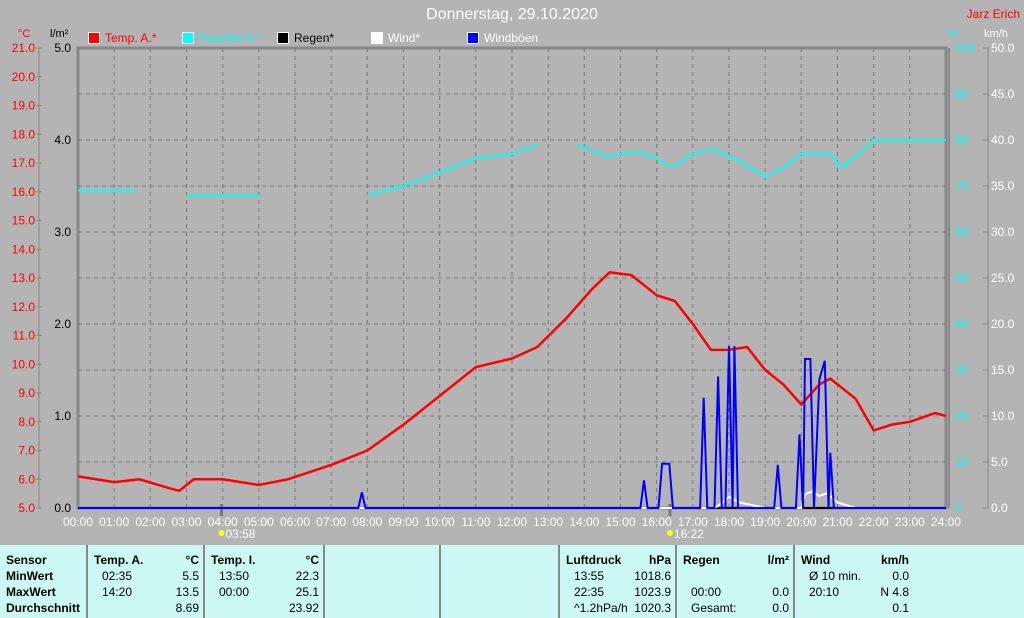 The width and height of the screenshot is (1024, 618). Describe the element at coordinates (233, 560) in the screenshot. I see `stats-label: Temp. I.` at that location.